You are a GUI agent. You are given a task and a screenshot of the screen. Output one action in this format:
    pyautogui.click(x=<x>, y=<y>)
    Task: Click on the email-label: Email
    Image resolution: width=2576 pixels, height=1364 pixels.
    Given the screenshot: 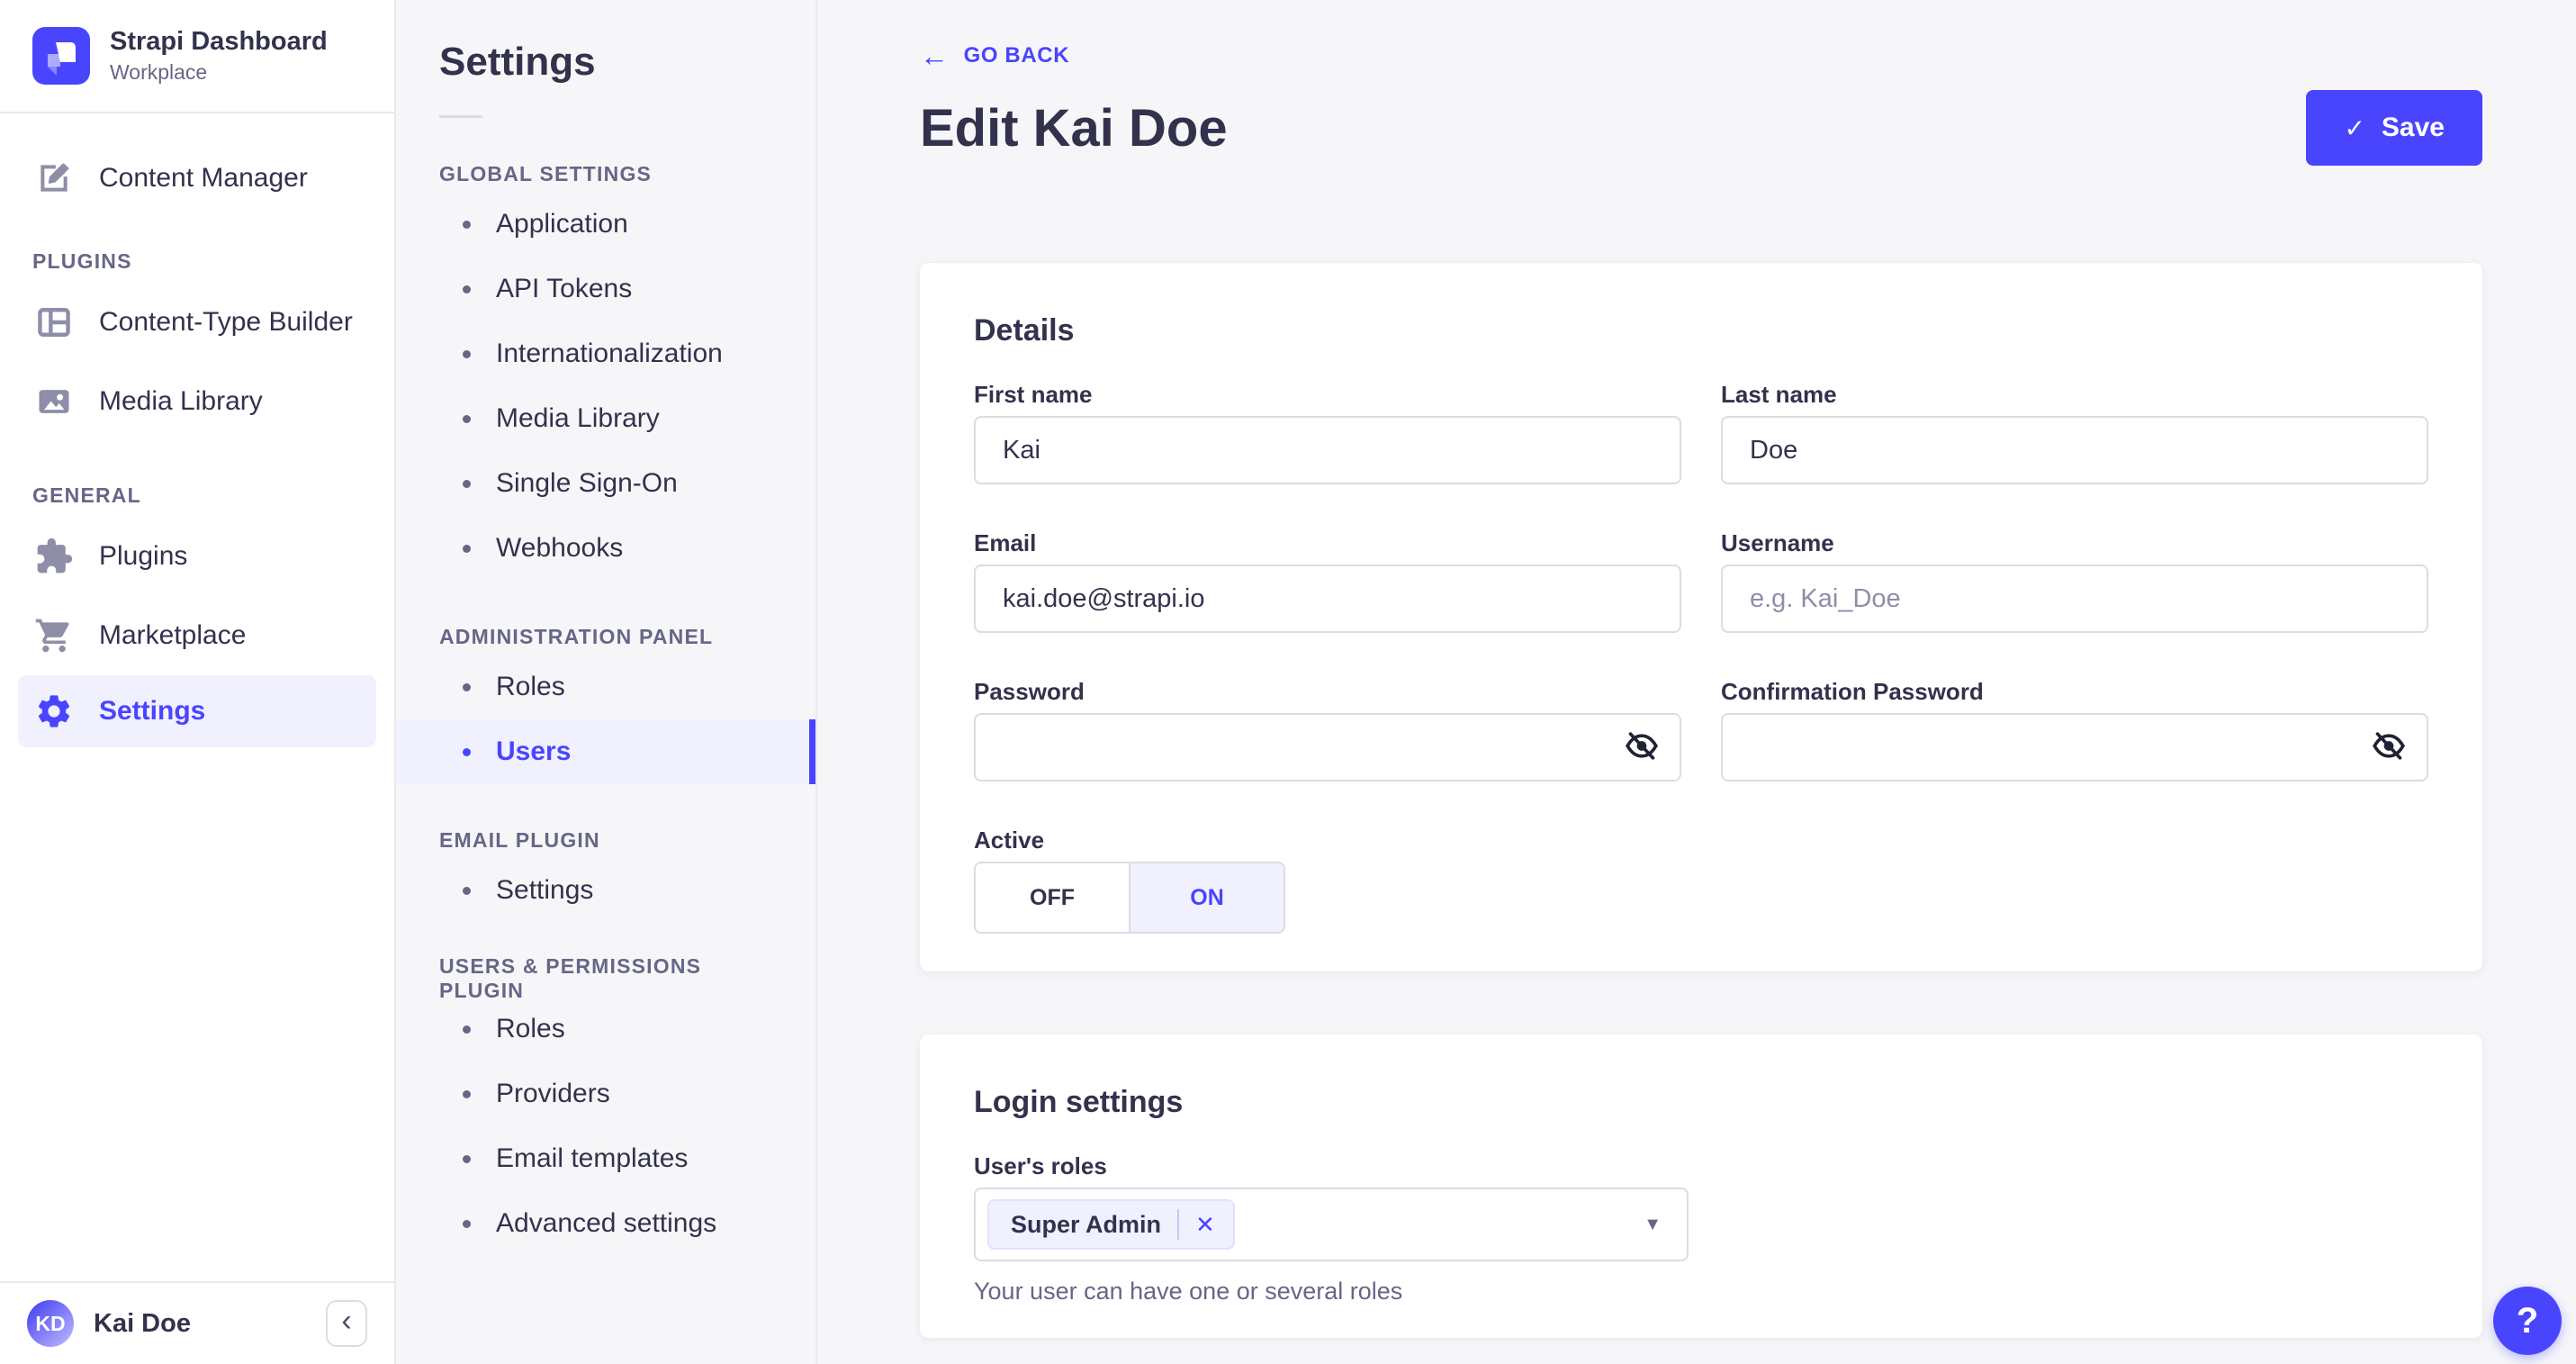 What is the action you would take?
    pyautogui.click(x=1005, y=542)
    